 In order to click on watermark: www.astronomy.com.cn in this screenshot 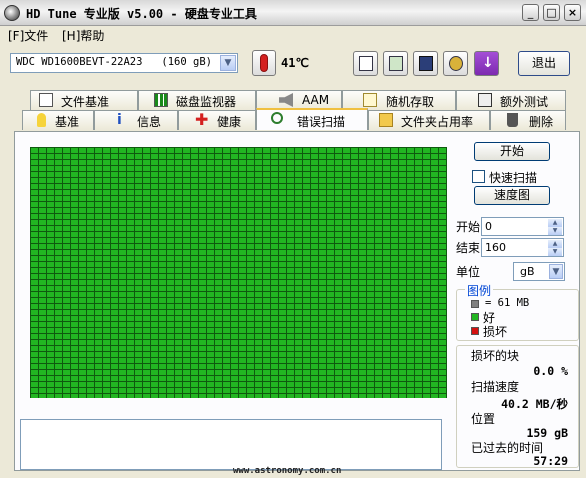, I will do `click(287, 471)`.